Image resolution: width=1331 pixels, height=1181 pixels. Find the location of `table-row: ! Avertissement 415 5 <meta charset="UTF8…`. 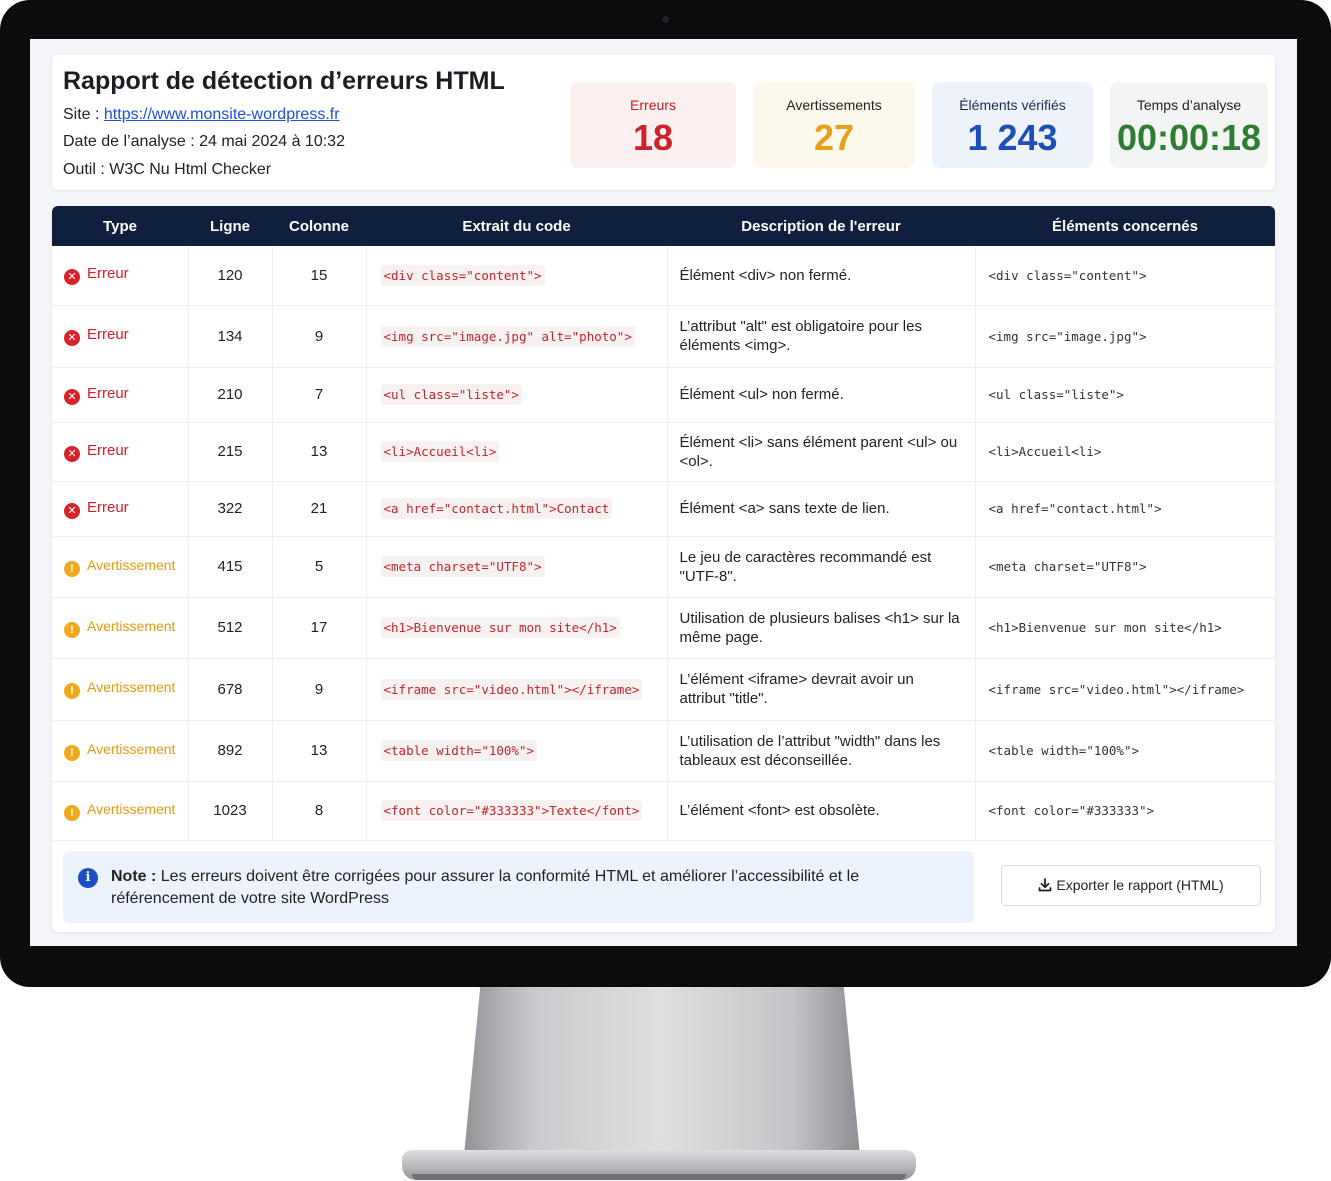

table-row: ! Avertissement 415 5 <meta charset="UTF8… is located at coordinates (663, 567).